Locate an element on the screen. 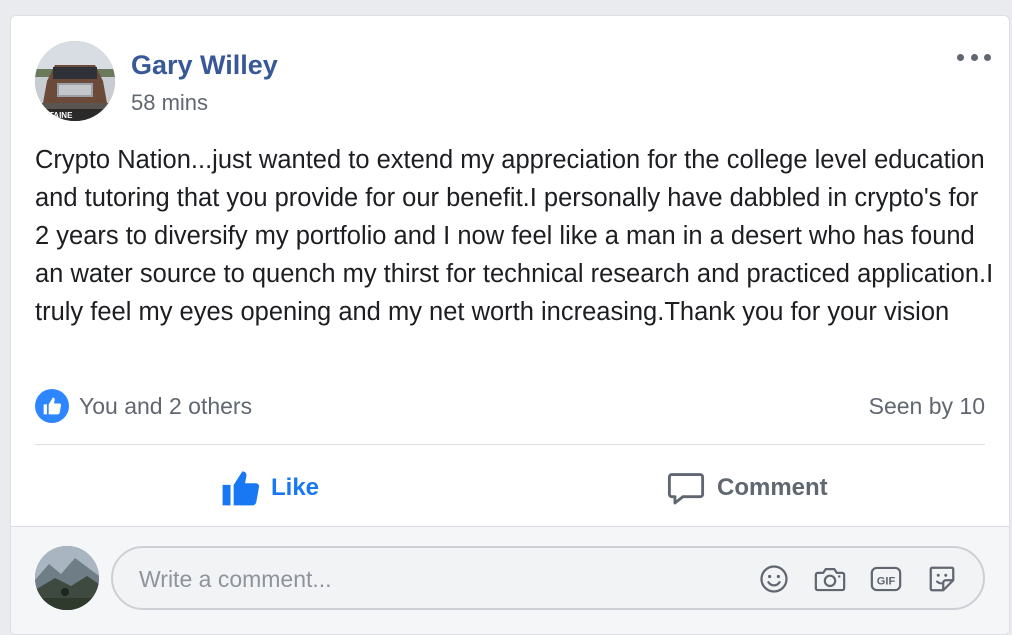 The width and height of the screenshot is (1012, 635). like-button: Like is located at coordinates (270, 488).